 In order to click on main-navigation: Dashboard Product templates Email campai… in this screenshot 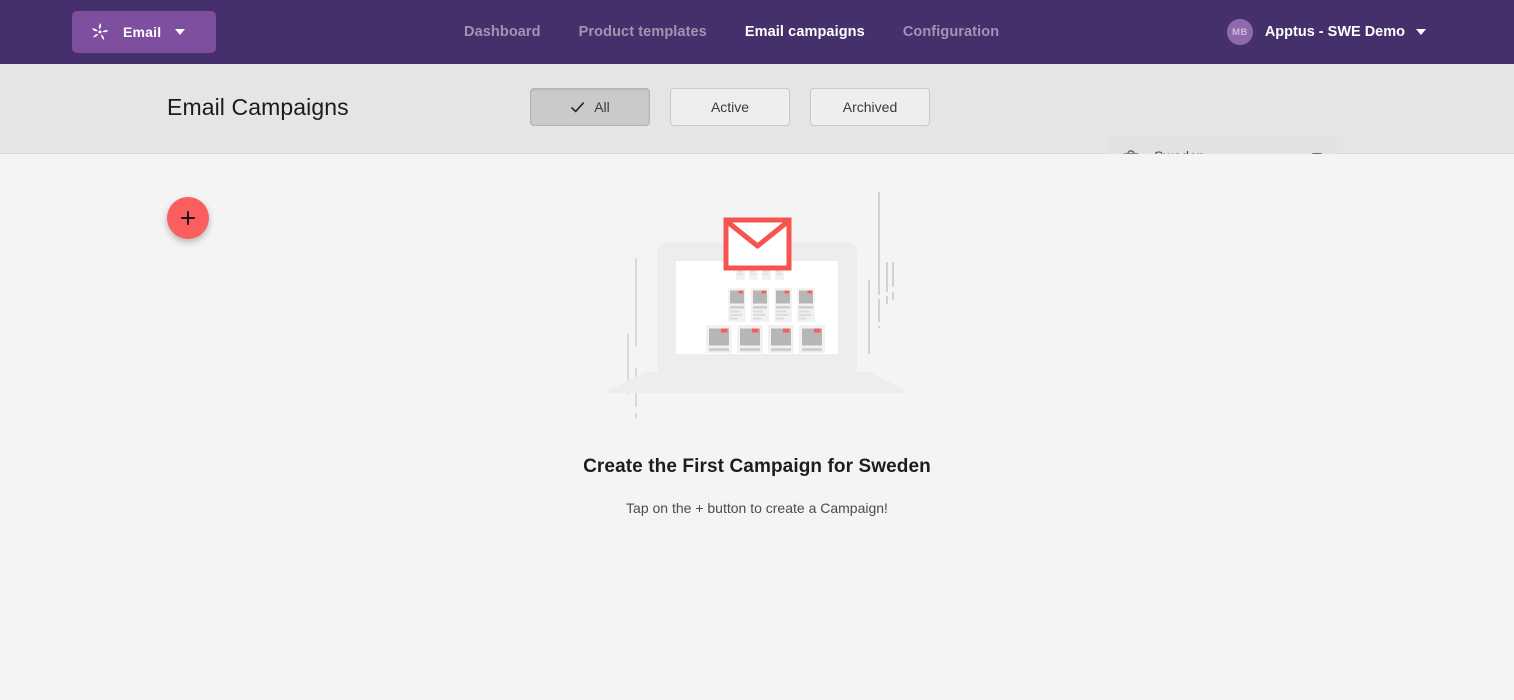, I will do `click(731, 32)`.